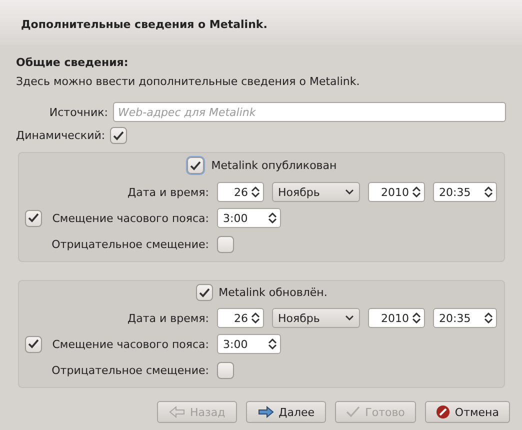 The height and width of the screenshot is (430, 522). I want to click on section-heading: Общие сведения:, so click(73, 62).